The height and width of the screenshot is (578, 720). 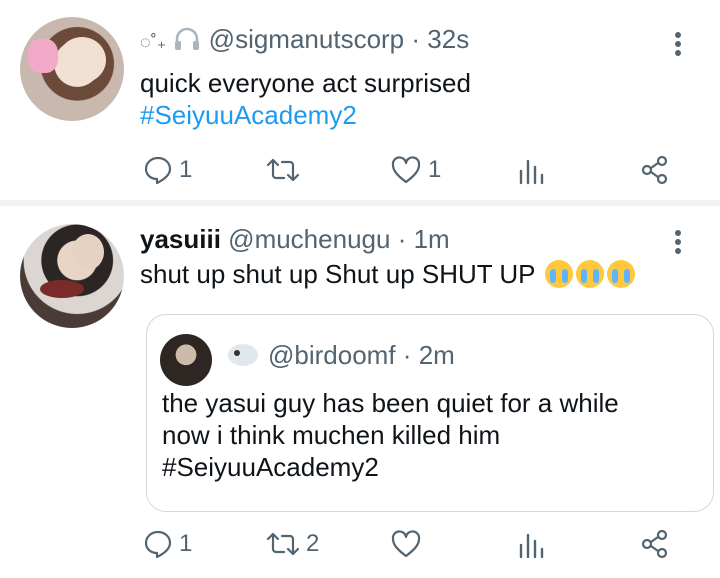 I want to click on tweet-header: yasuiii @muchenugu · 1m, so click(x=295, y=239).